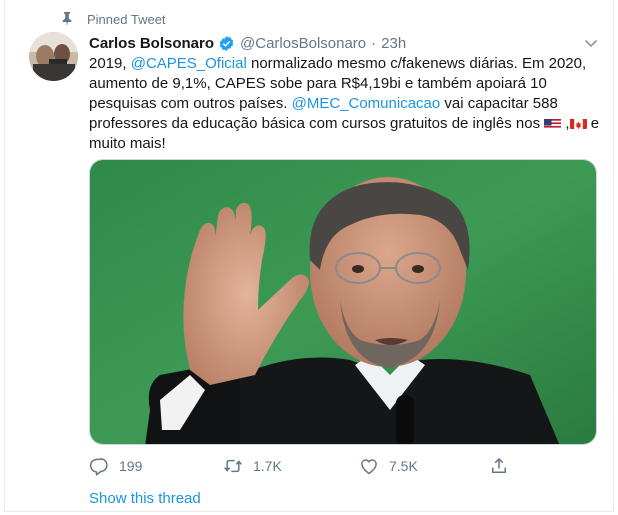 The height and width of the screenshot is (515, 618). Describe the element at coordinates (131, 466) in the screenshot. I see `reply-count: 199` at that location.